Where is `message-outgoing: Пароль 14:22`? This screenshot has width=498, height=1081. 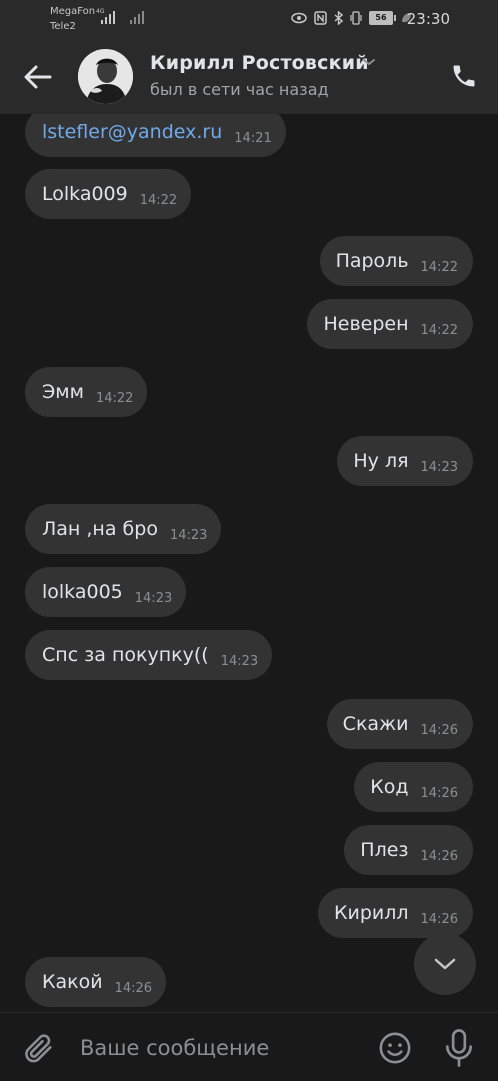 message-outgoing: Пароль 14:22 is located at coordinates (396, 261).